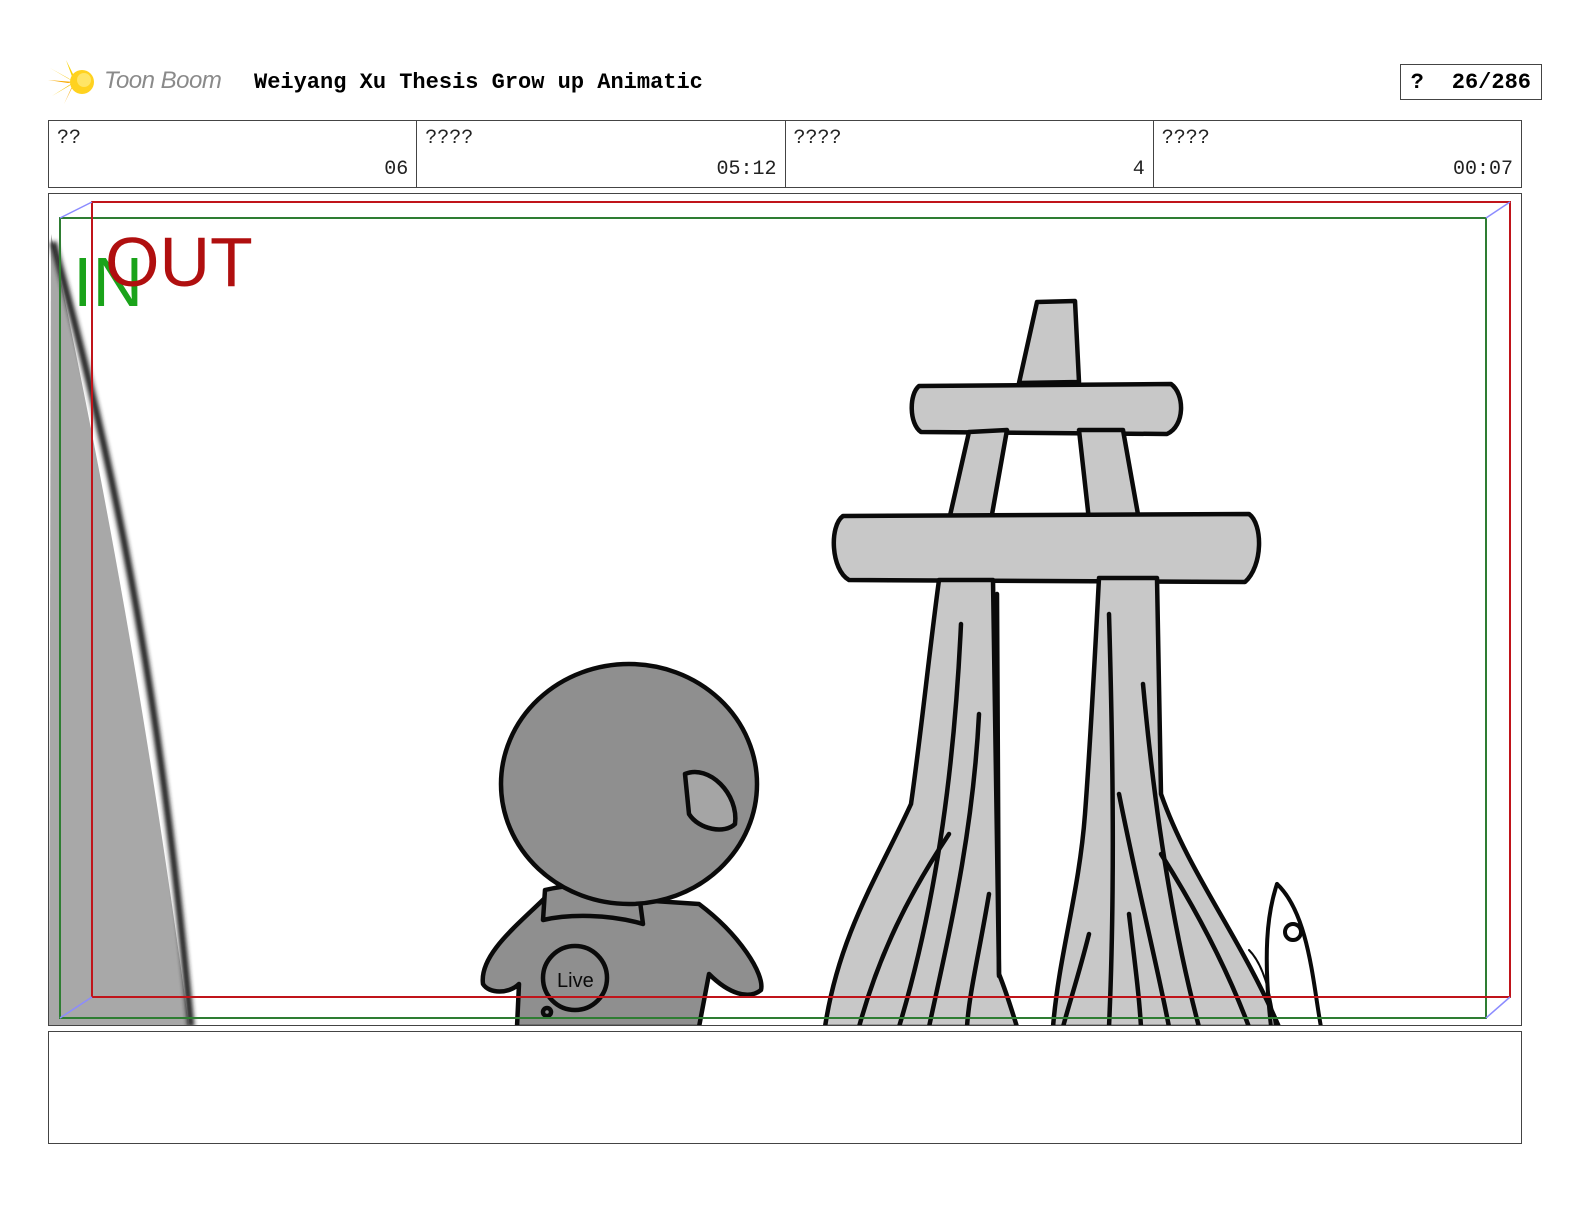 The height and width of the screenshot is (1225, 1582). I want to click on patch-text: Live, so click(575, 981).